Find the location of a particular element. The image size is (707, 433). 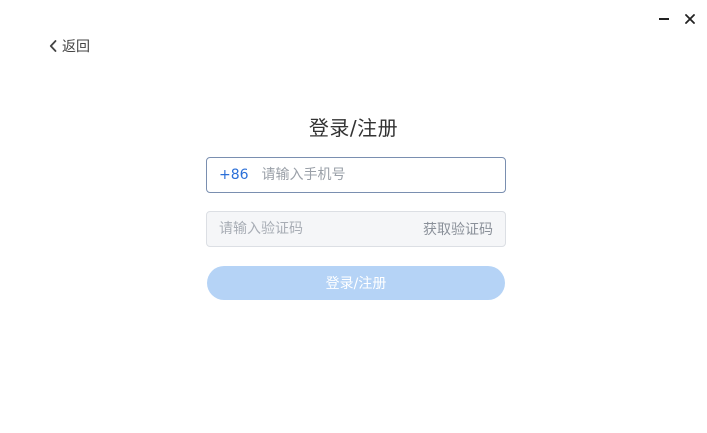

verification-code-field: 获取验证码 is located at coordinates (356, 229).